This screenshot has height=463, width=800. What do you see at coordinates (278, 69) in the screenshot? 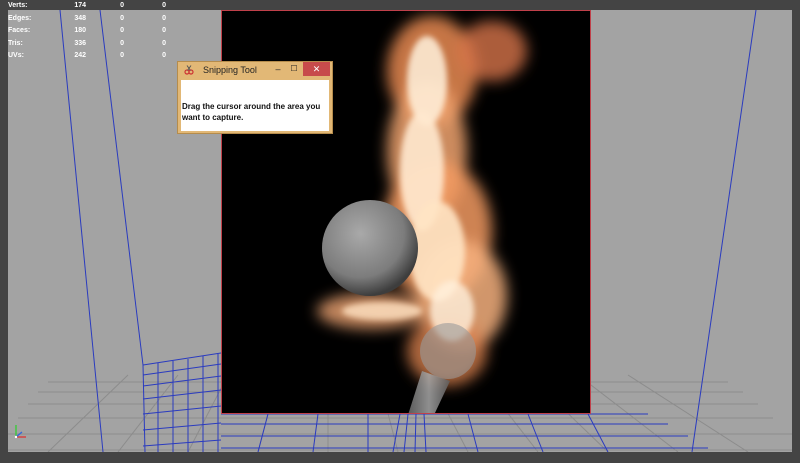
I see `minimize-button: –` at bounding box center [278, 69].